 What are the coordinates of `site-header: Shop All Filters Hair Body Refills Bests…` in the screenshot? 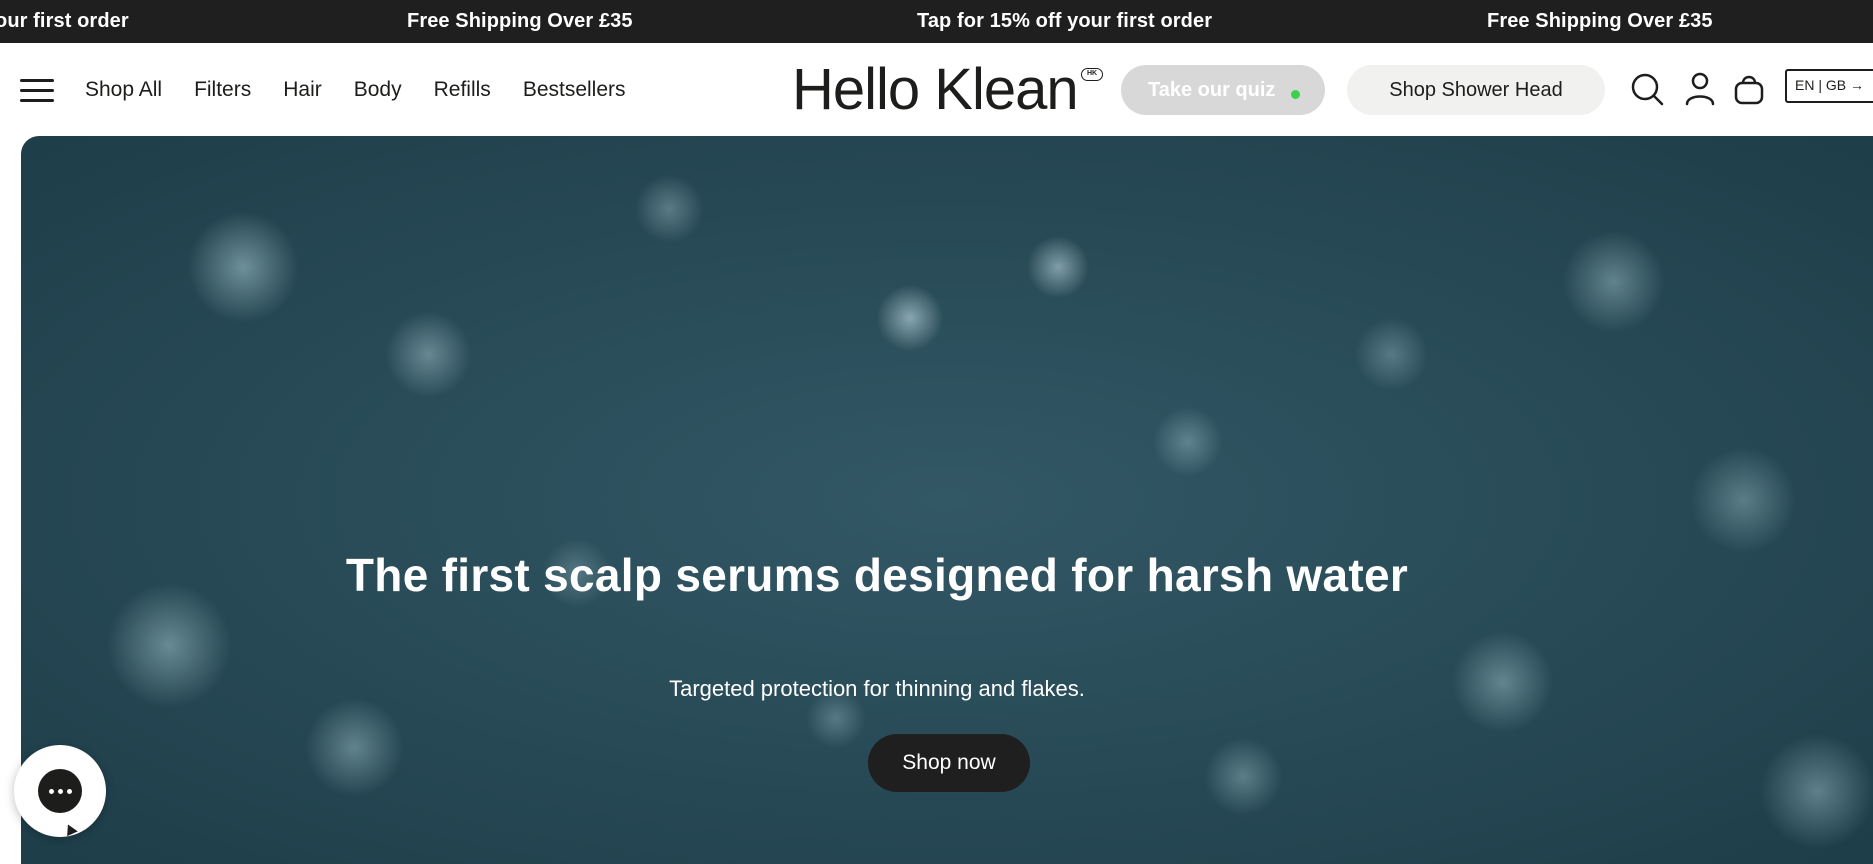 It's located at (936, 89).